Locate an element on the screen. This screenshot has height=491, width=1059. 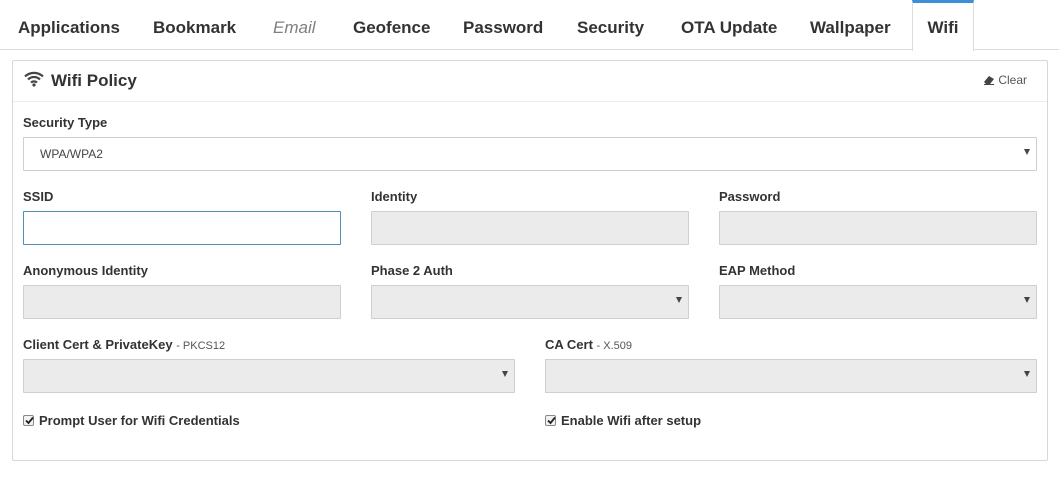
tab-bookmark: Bookmark is located at coordinates (194, 25).